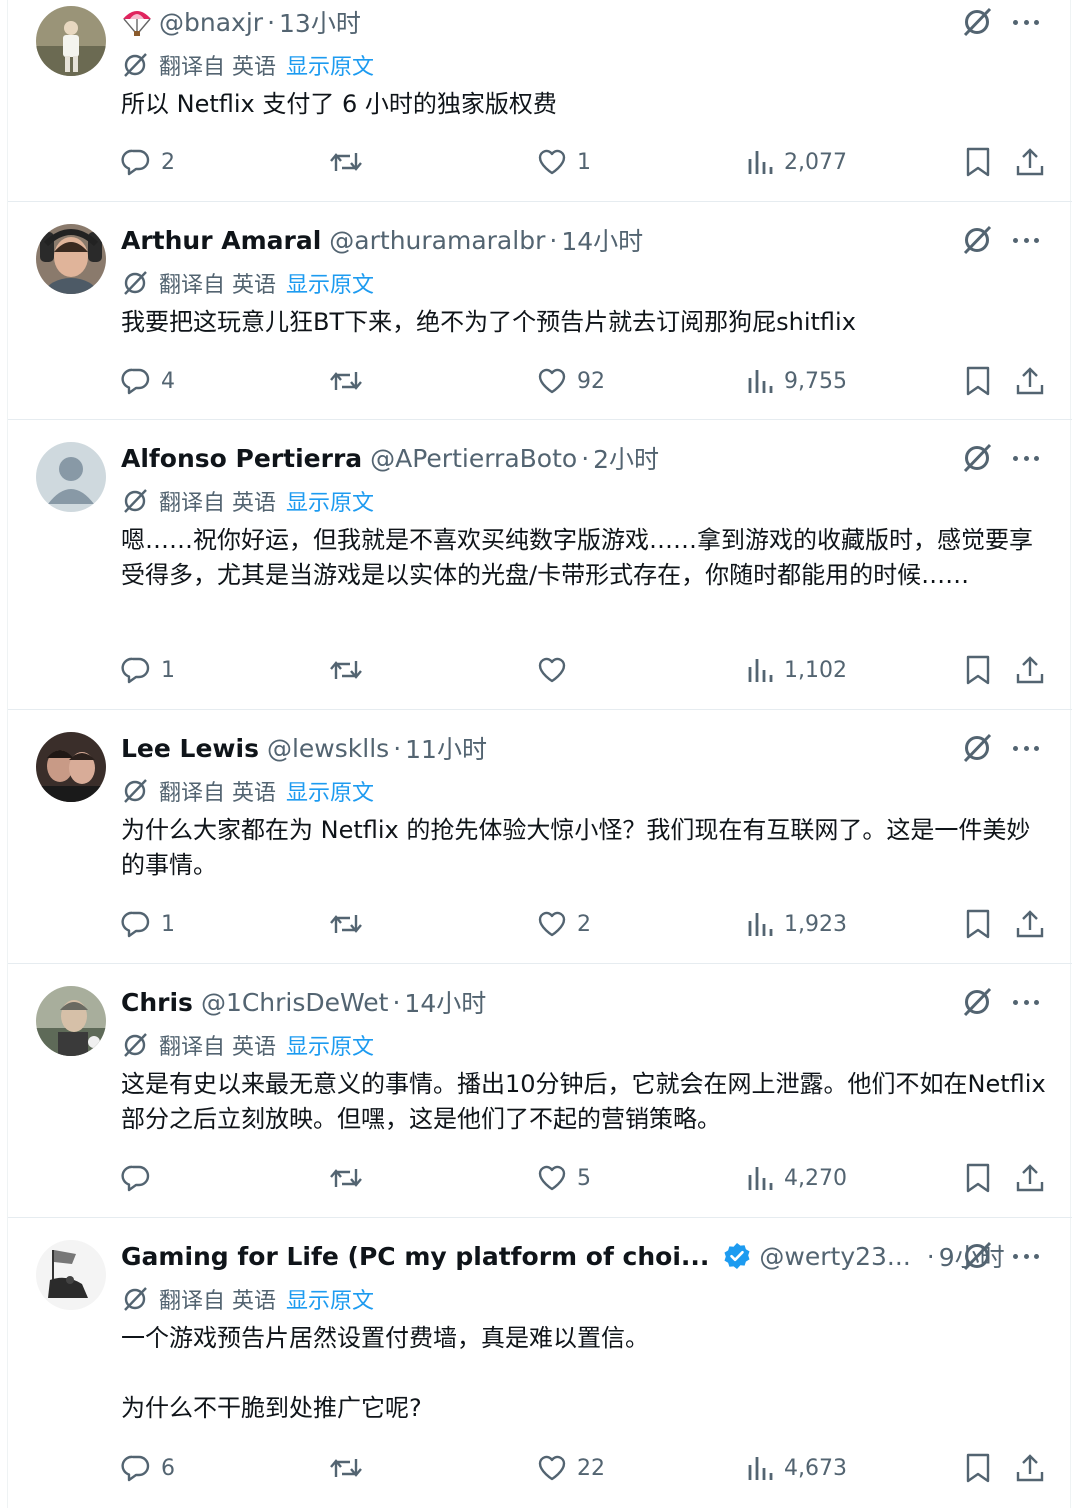 The image size is (1080, 1508). I want to click on view-count: 2,077, so click(815, 162).